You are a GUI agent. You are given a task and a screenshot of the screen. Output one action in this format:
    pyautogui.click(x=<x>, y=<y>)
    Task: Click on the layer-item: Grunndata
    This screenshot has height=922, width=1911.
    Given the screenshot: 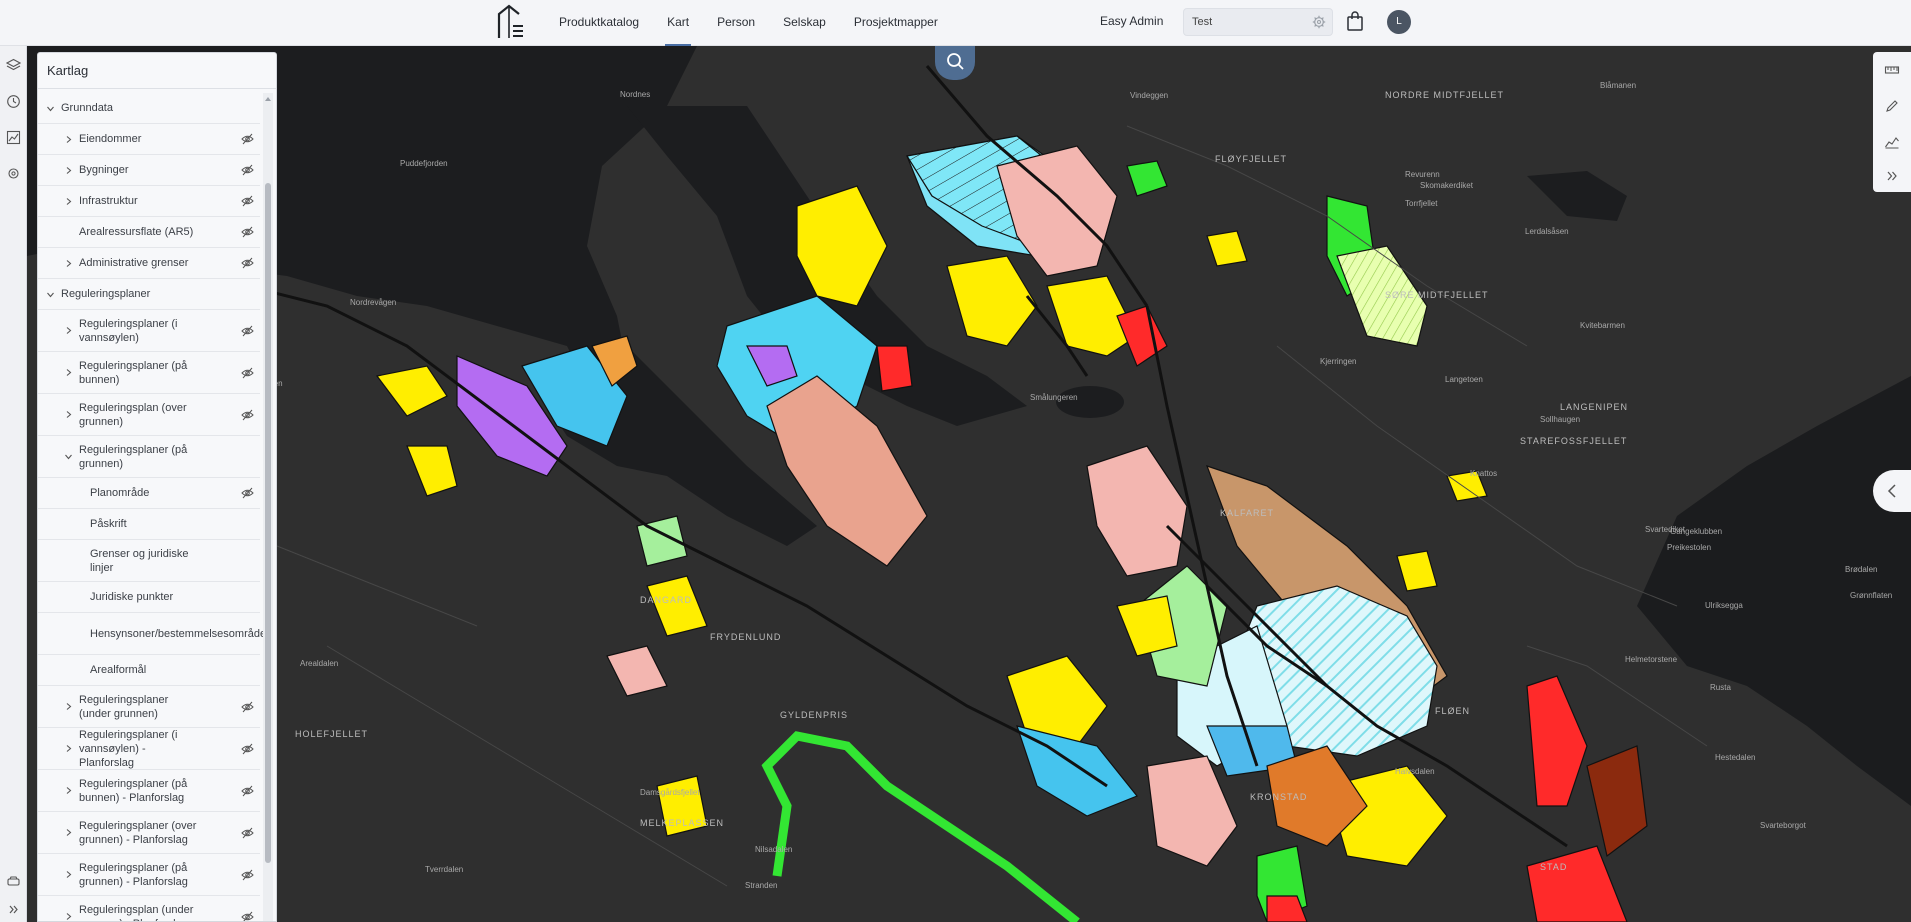 What is the action you would take?
    pyautogui.click(x=149, y=108)
    